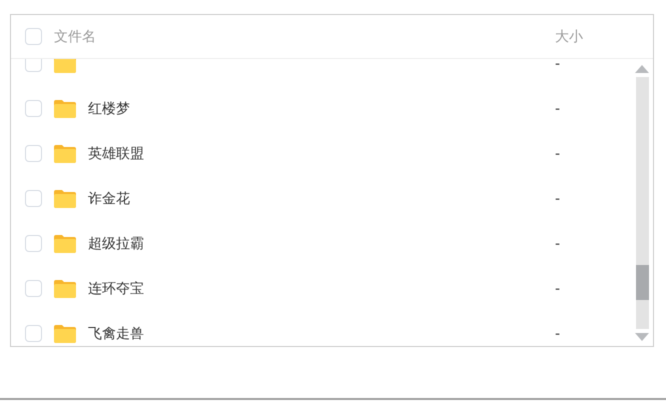 The width and height of the screenshot is (666, 402). What do you see at coordinates (75, 37) in the screenshot?
I see `column-header: 文件名` at bounding box center [75, 37].